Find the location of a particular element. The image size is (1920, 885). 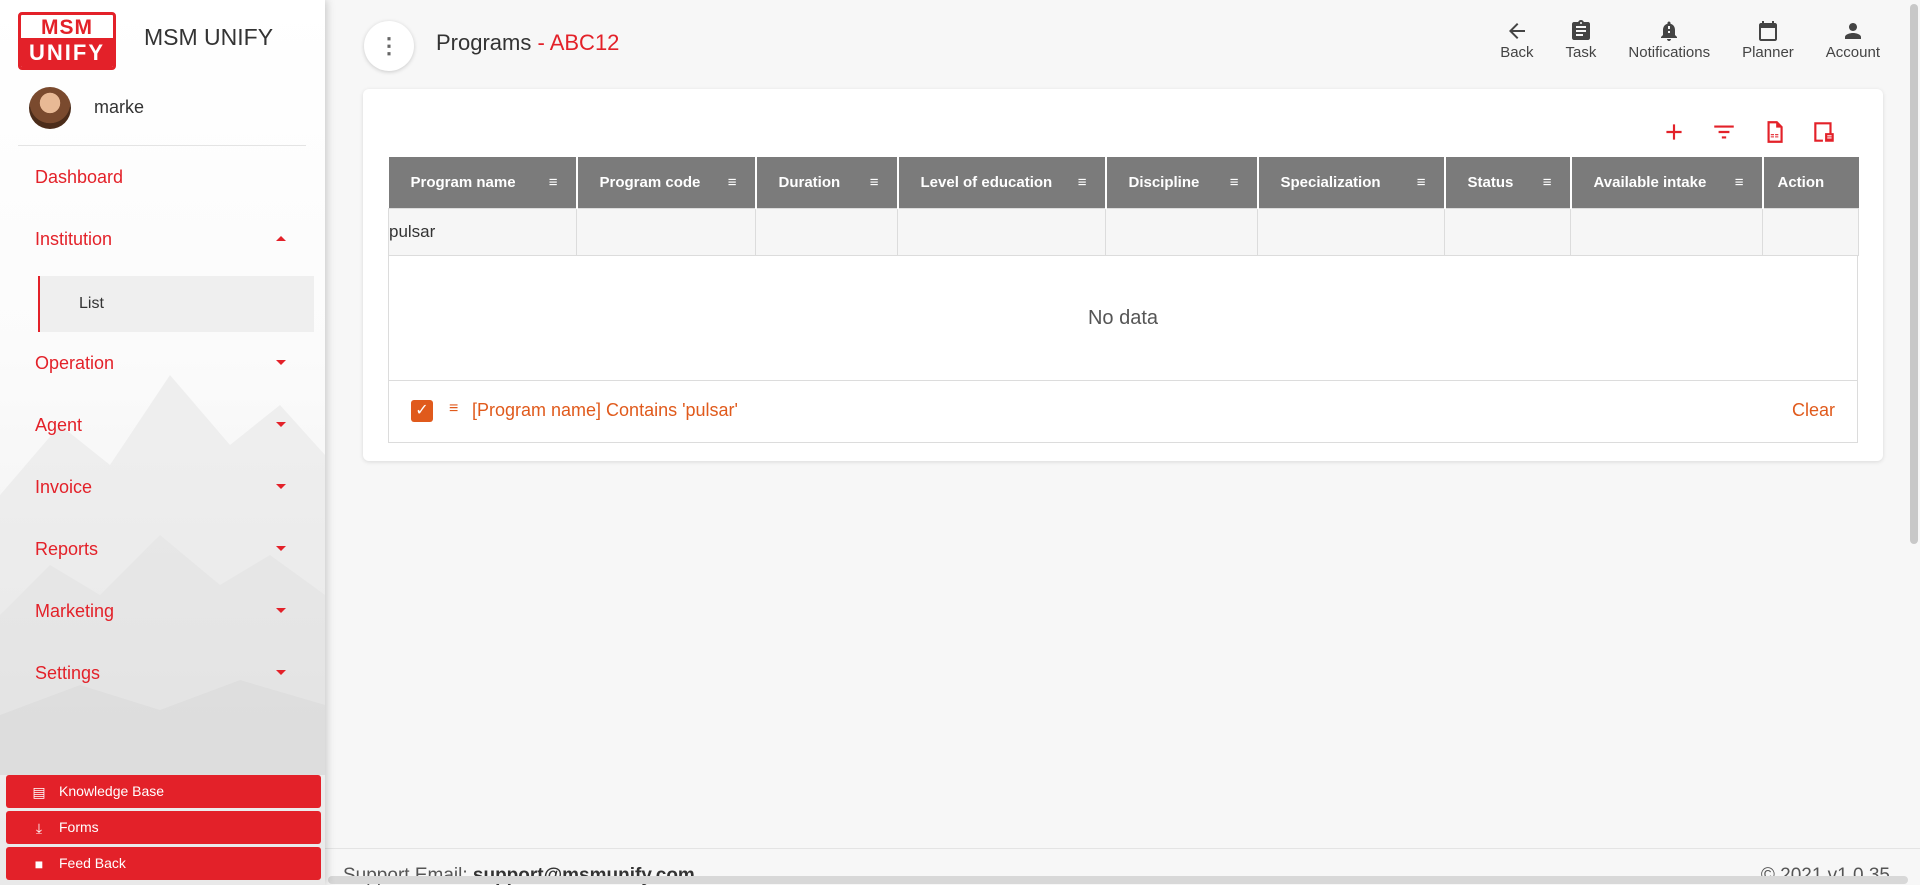

notifications-button: Notifications is located at coordinates (1669, 39).